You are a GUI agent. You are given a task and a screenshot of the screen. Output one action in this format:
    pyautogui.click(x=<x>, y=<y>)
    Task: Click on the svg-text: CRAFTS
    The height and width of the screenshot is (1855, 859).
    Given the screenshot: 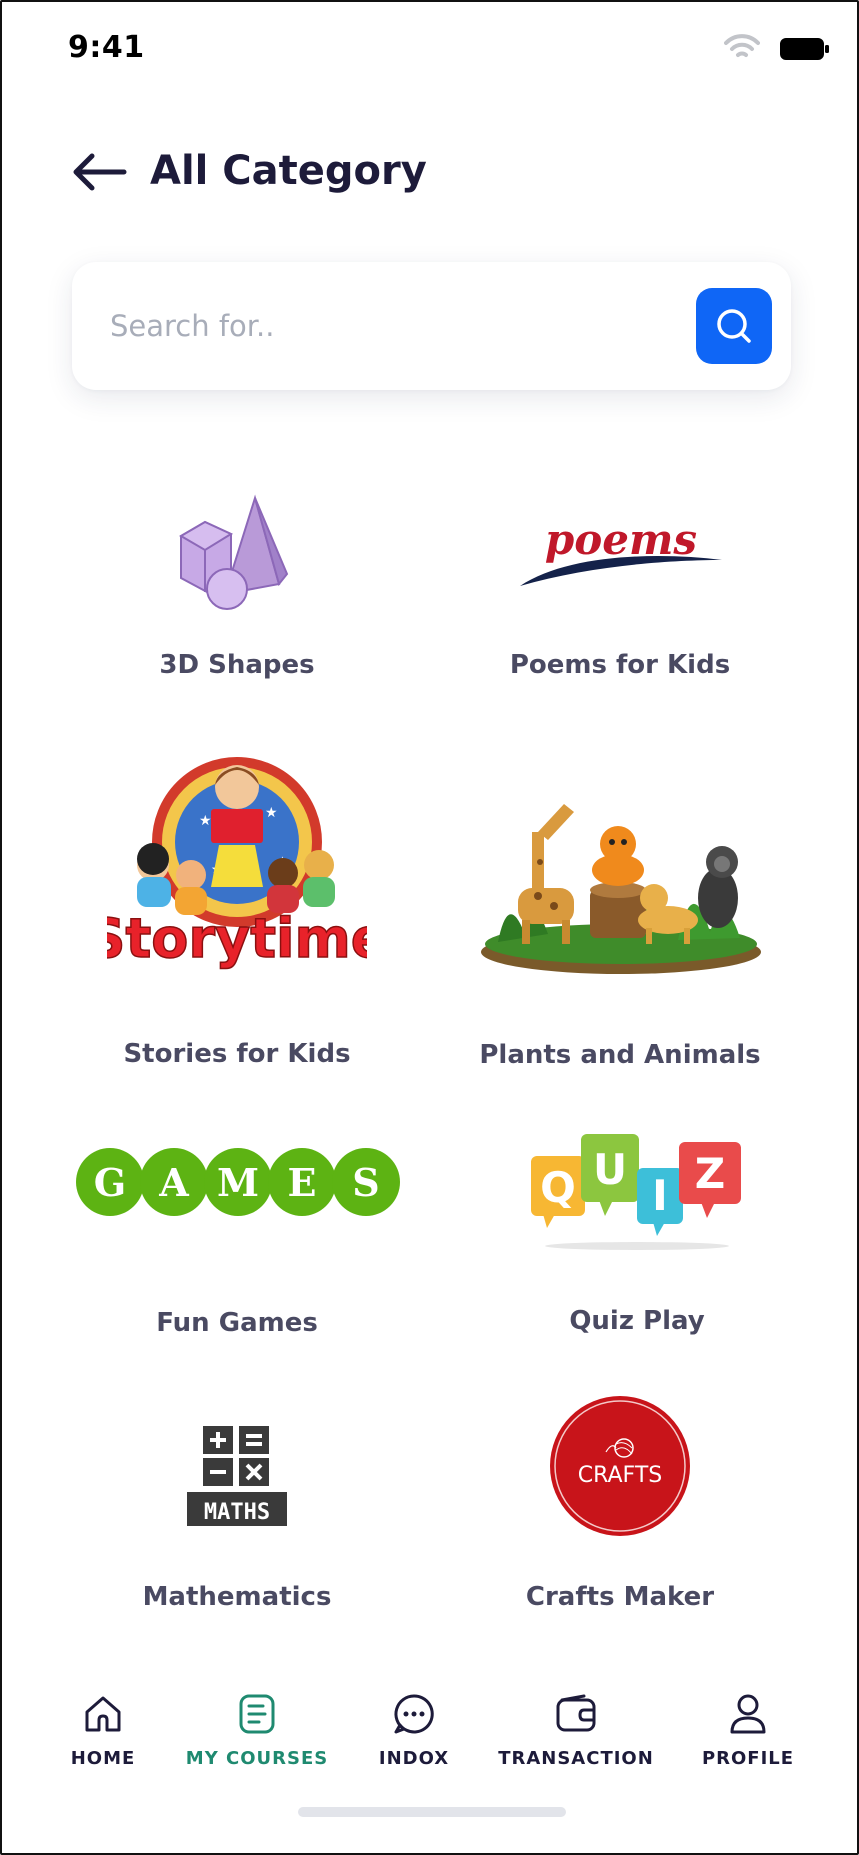 What is the action you would take?
    pyautogui.click(x=620, y=1475)
    